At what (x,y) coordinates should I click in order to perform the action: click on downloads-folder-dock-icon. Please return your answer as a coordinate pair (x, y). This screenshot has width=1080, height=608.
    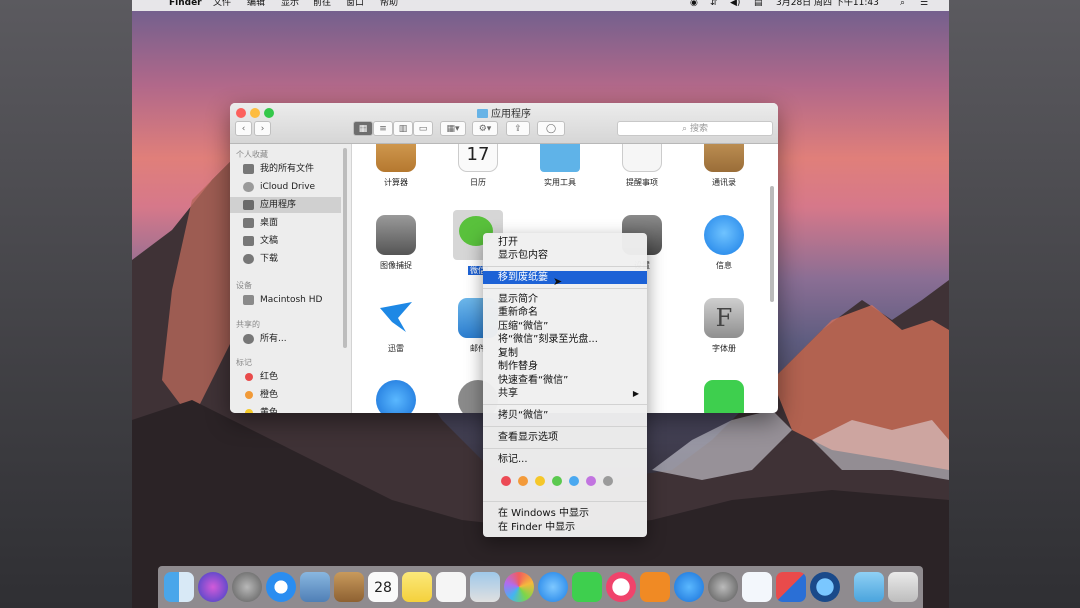
    Looking at the image, I should click on (869, 587).